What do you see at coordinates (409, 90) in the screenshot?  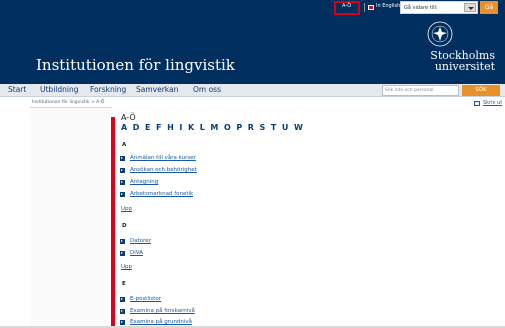 I see `search-placeholder: Sök info och personal` at bounding box center [409, 90].